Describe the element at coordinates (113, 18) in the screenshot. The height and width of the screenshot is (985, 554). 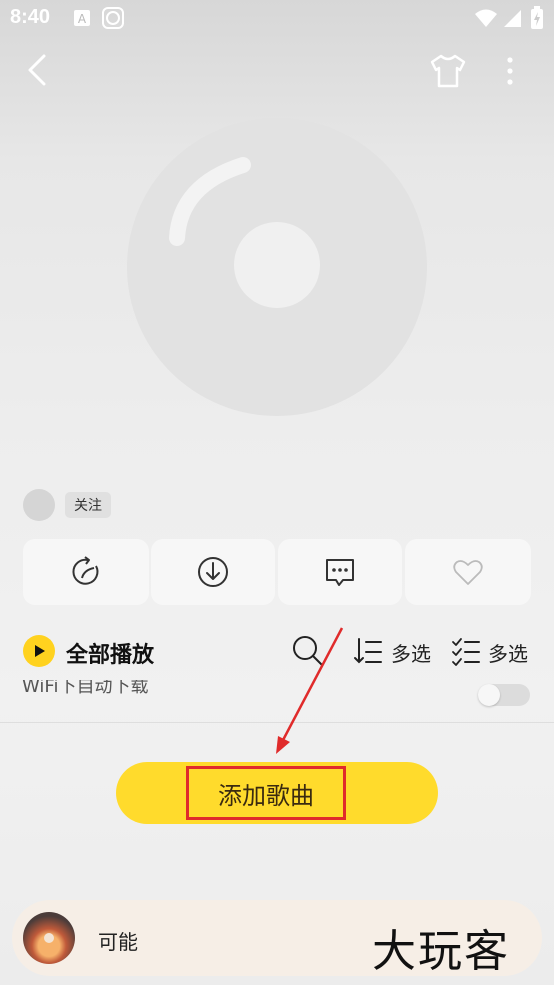
I see `app-notification-icon` at that location.